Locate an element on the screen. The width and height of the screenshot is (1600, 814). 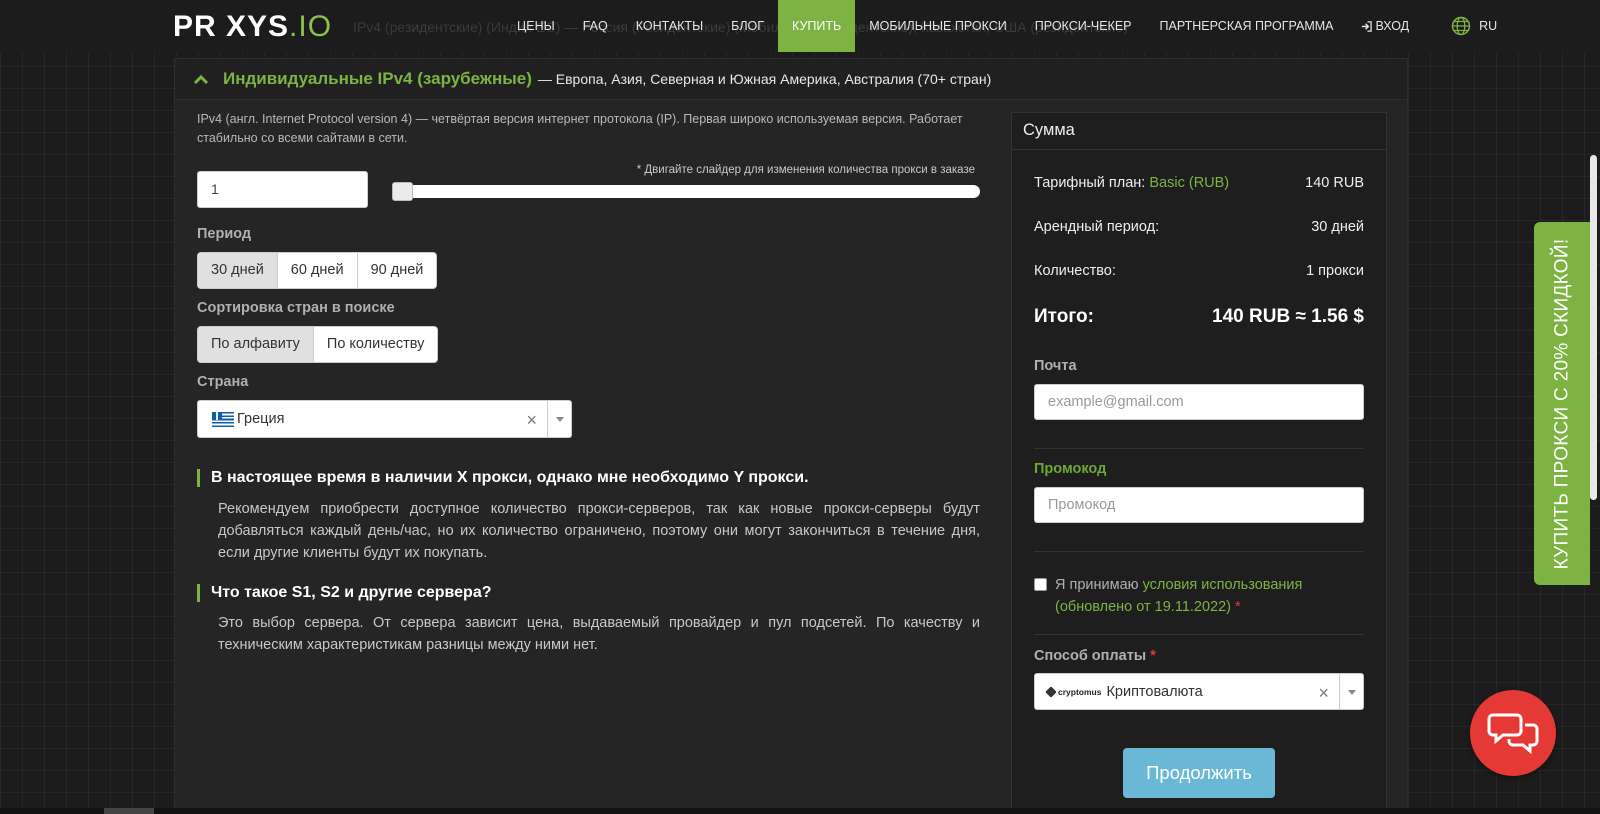
sort-label: Сортировка стран в поиске is located at coordinates (296, 308).